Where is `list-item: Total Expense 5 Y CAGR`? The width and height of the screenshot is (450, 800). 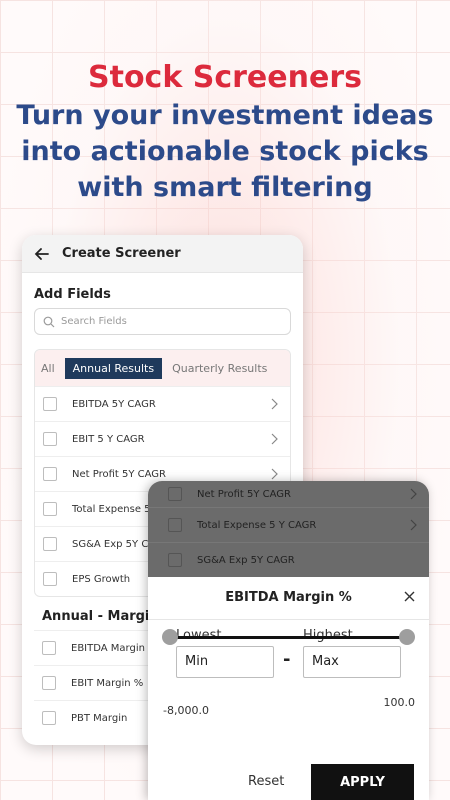
list-item: Total Expense 5 Y CAGR is located at coordinates (288, 524).